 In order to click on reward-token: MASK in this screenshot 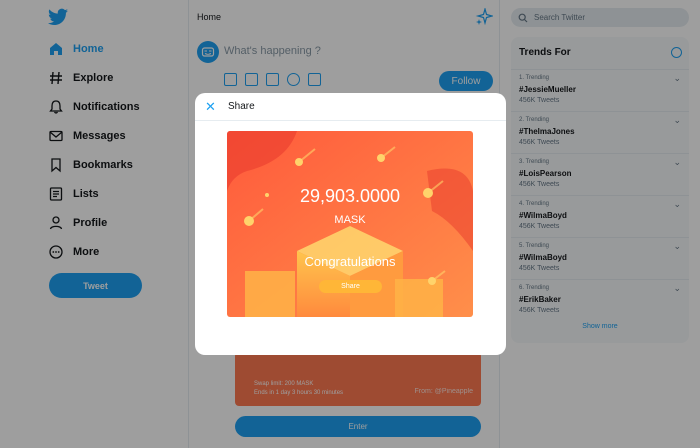, I will do `click(350, 220)`.